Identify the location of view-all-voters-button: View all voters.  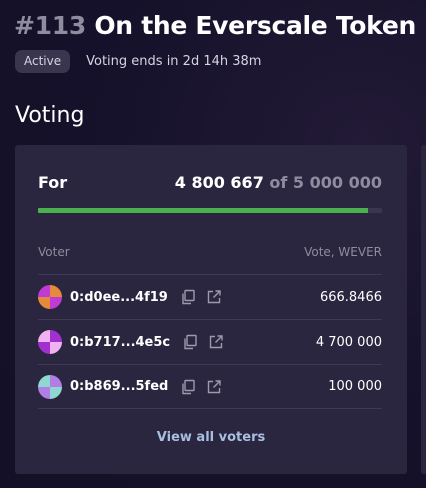
(211, 437).